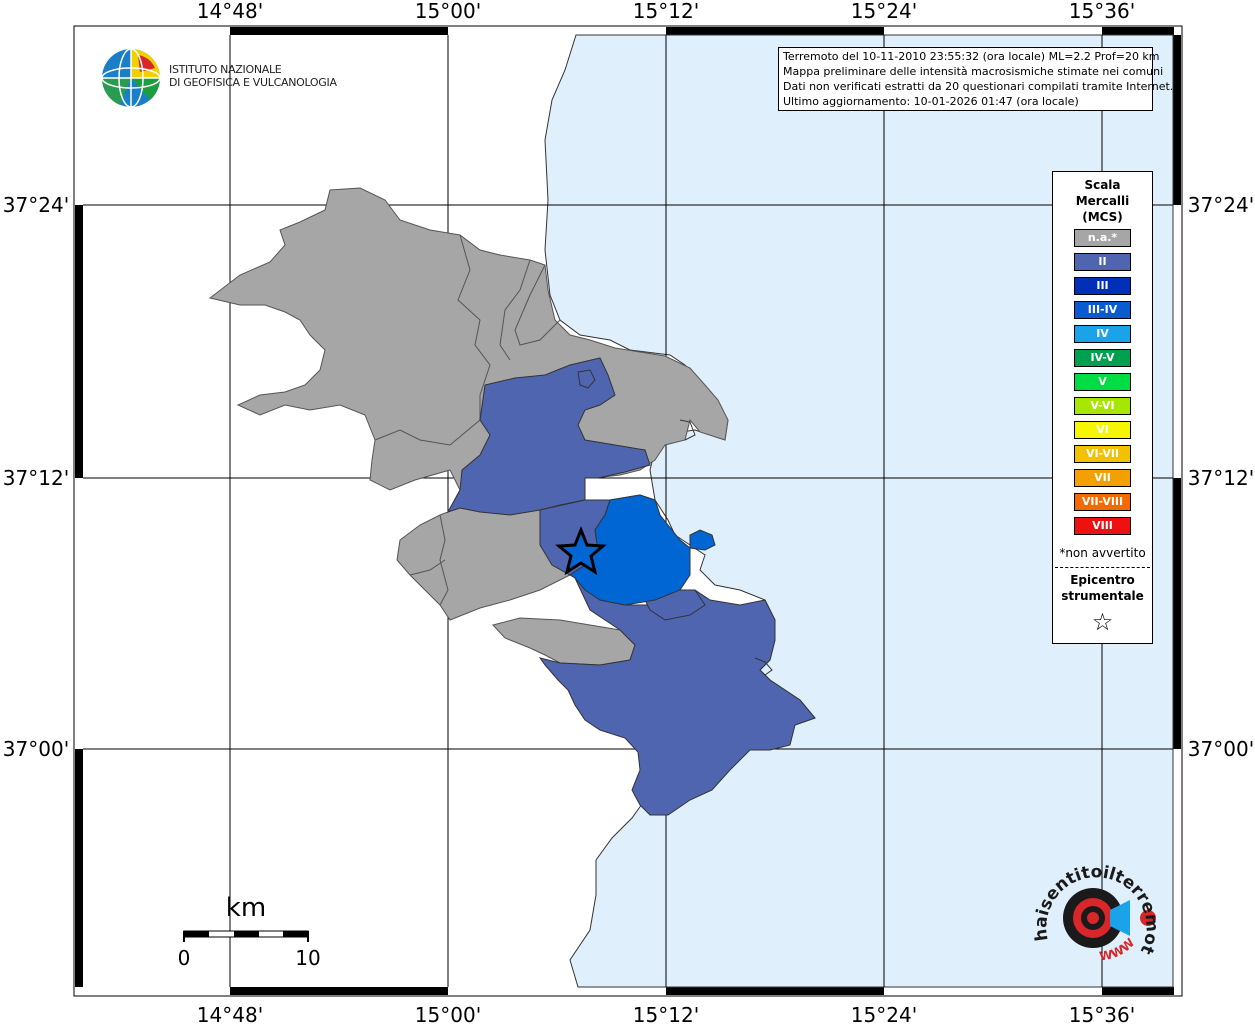 This screenshot has width=1255, height=1024. What do you see at coordinates (1102, 454) in the screenshot?
I see `legend-item-vi-vii: VI-VII` at bounding box center [1102, 454].